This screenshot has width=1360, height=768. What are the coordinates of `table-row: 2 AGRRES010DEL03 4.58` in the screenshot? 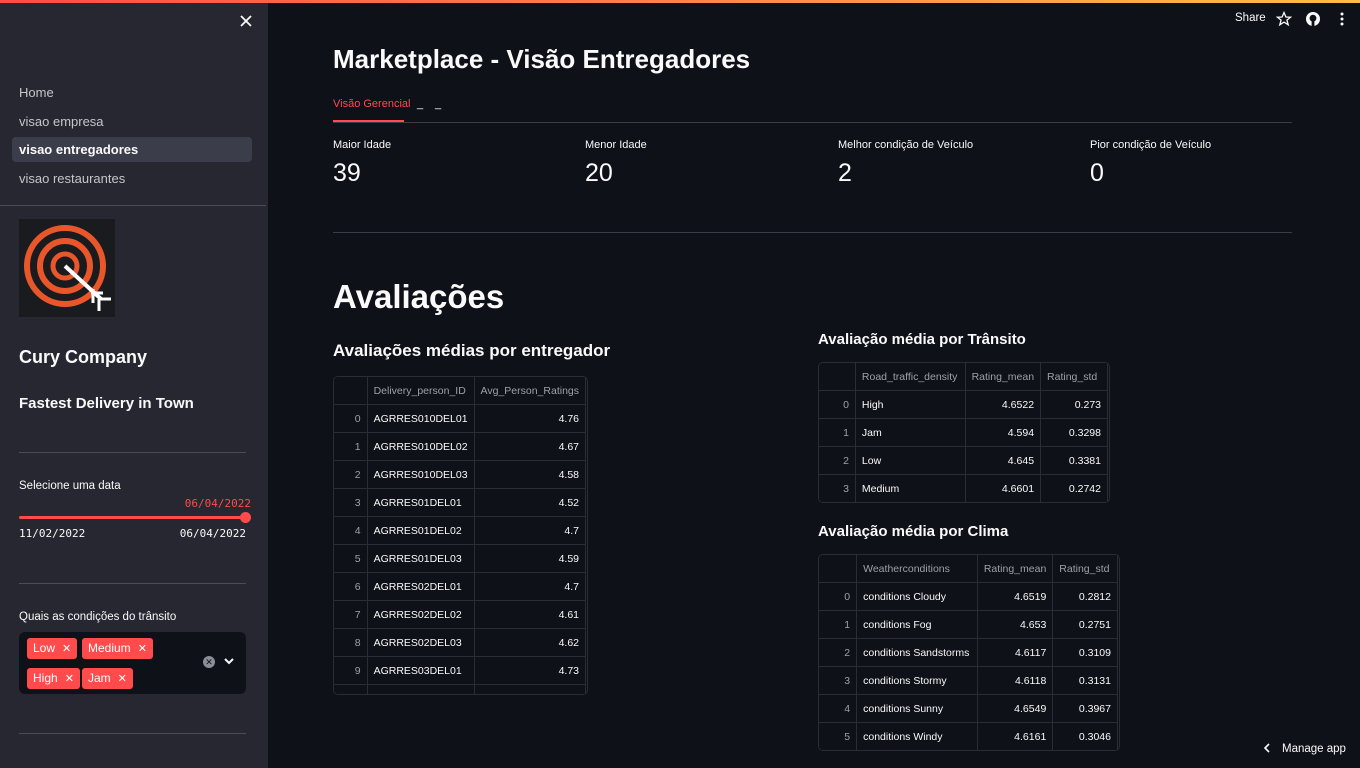 It's located at (460, 474).